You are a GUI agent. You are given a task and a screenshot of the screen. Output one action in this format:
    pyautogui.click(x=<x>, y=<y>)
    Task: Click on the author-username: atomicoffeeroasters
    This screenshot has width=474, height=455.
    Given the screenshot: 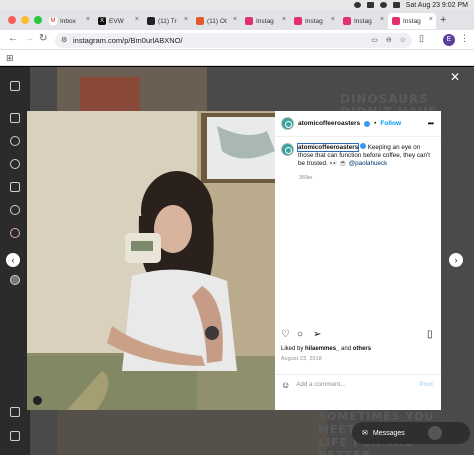 What is the action you would take?
    pyautogui.click(x=329, y=123)
    